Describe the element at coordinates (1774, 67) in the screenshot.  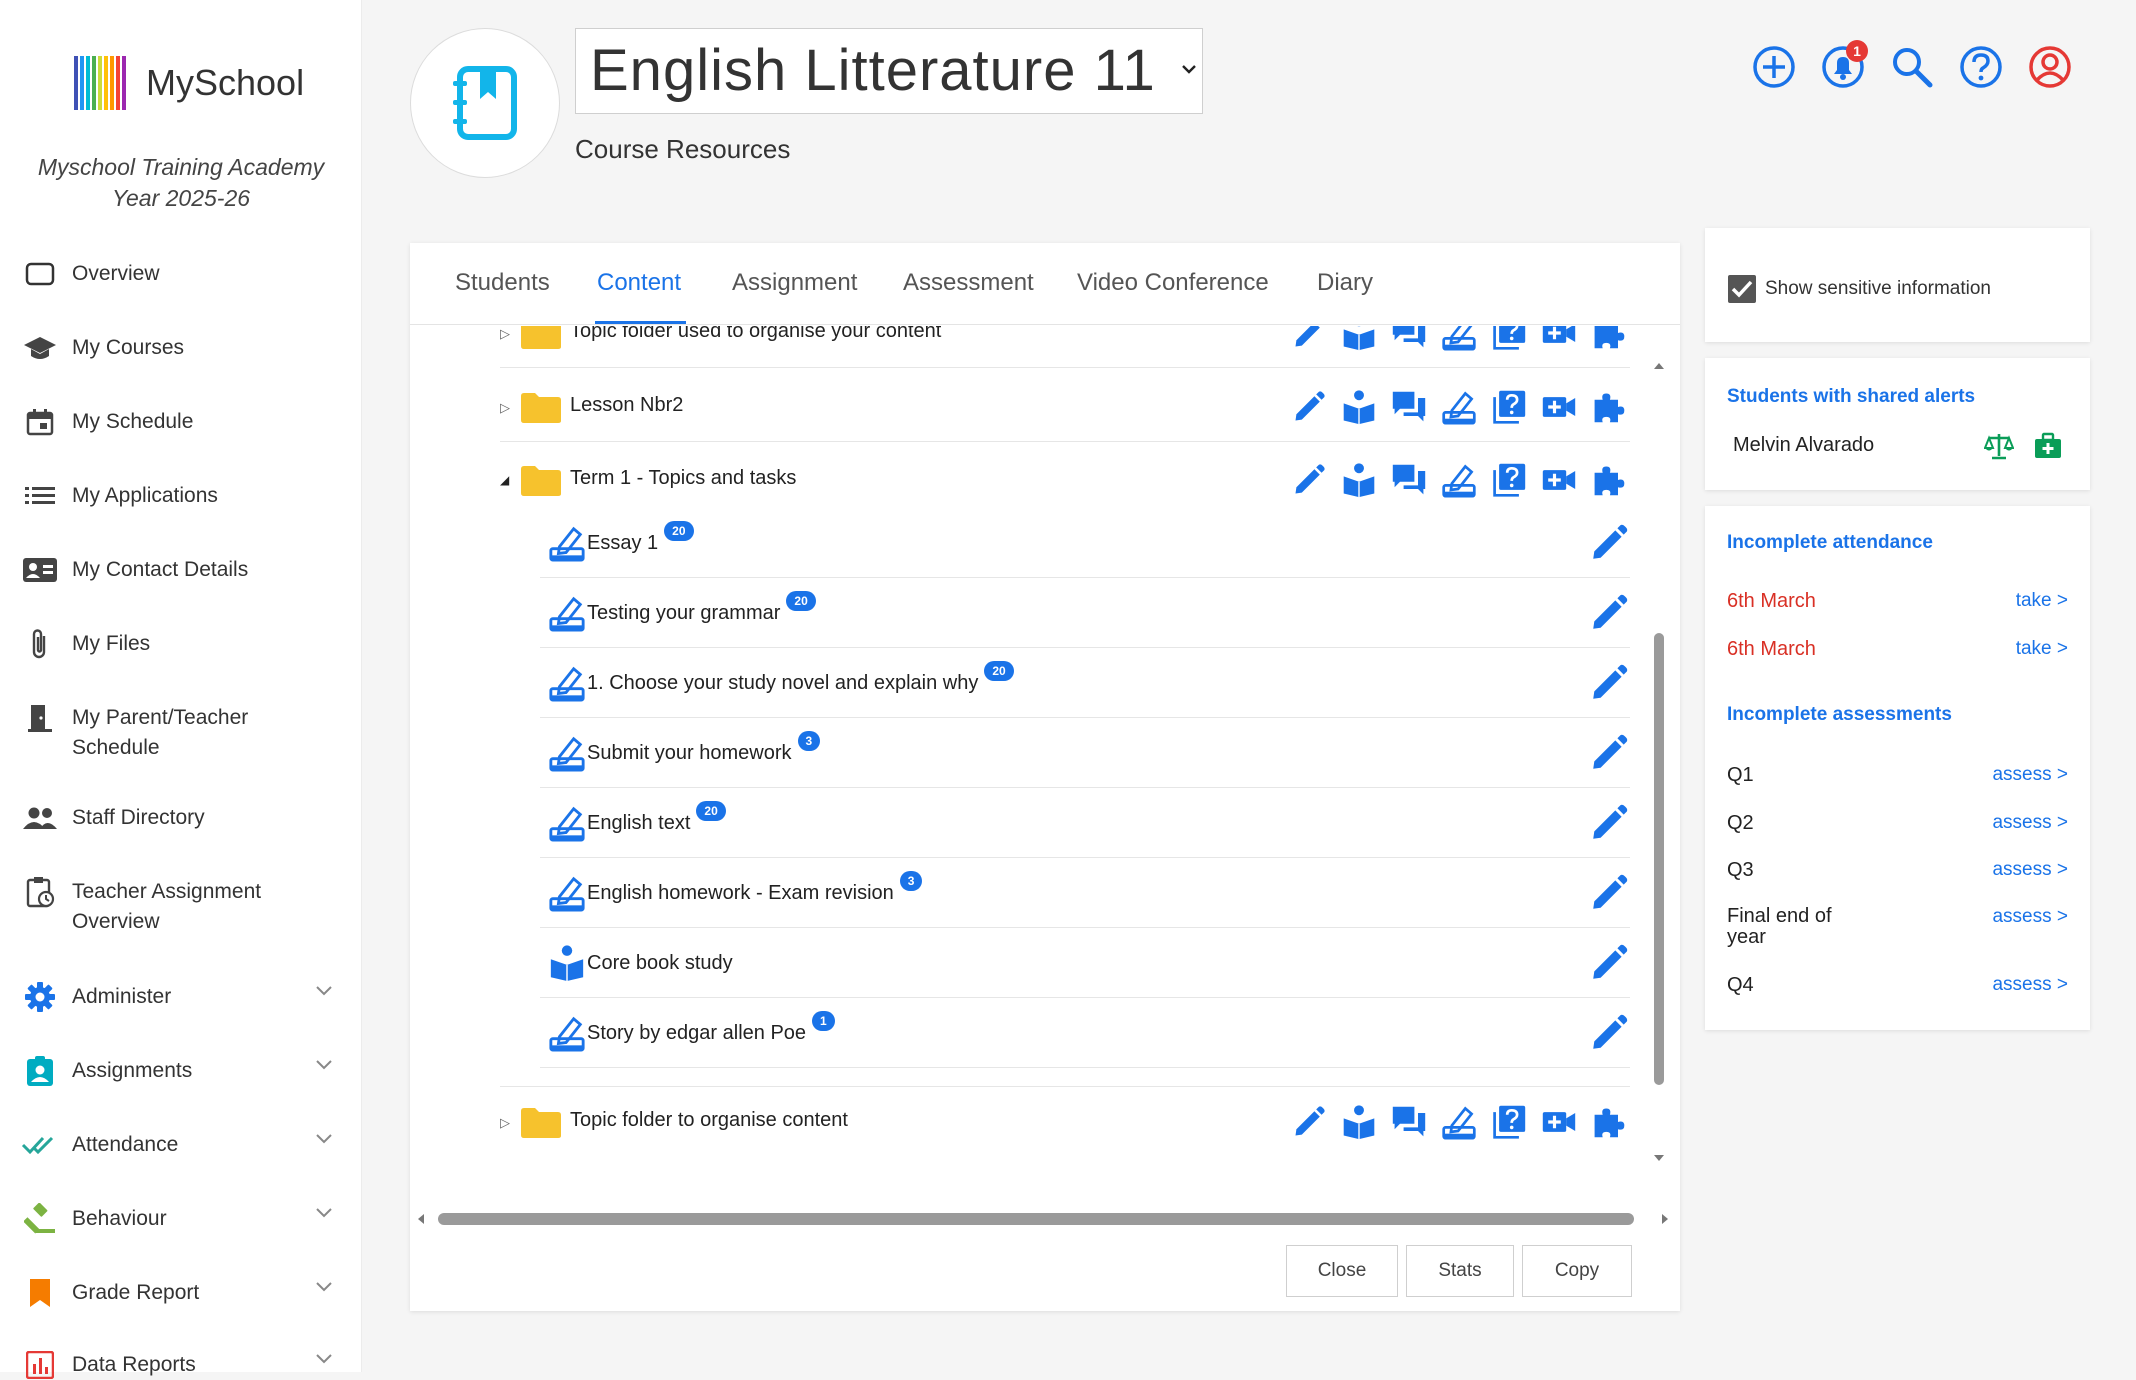
I see `add-icon` at that location.